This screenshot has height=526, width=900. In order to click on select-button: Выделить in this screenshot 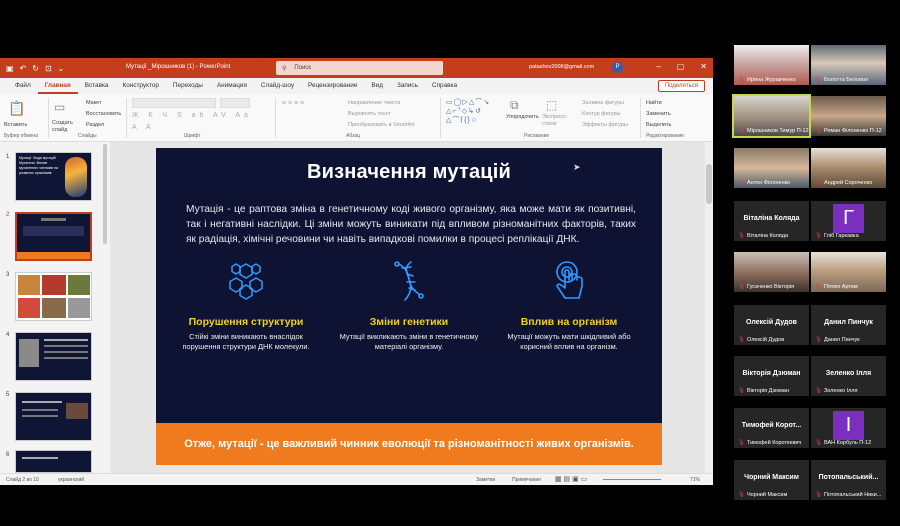, I will do `click(658, 125)`.